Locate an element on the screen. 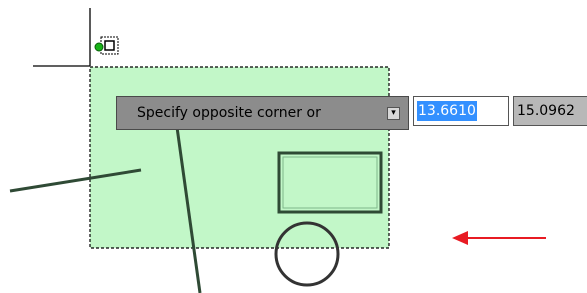 The width and height of the screenshot is (587, 293). y-coordinate-input: 15.0962 is located at coordinates (550, 111).